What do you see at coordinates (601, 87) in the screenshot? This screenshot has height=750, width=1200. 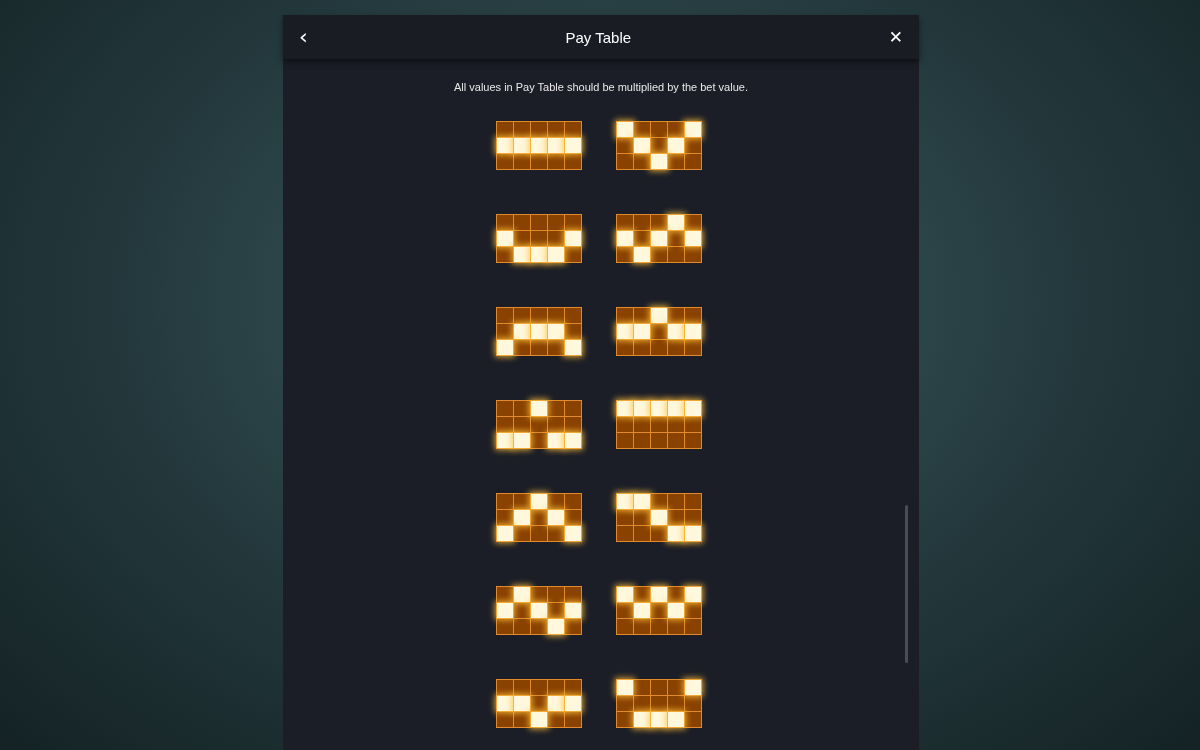 I see `pay-table-note: All values in Pay Table should be multiplied by the bet value.` at bounding box center [601, 87].